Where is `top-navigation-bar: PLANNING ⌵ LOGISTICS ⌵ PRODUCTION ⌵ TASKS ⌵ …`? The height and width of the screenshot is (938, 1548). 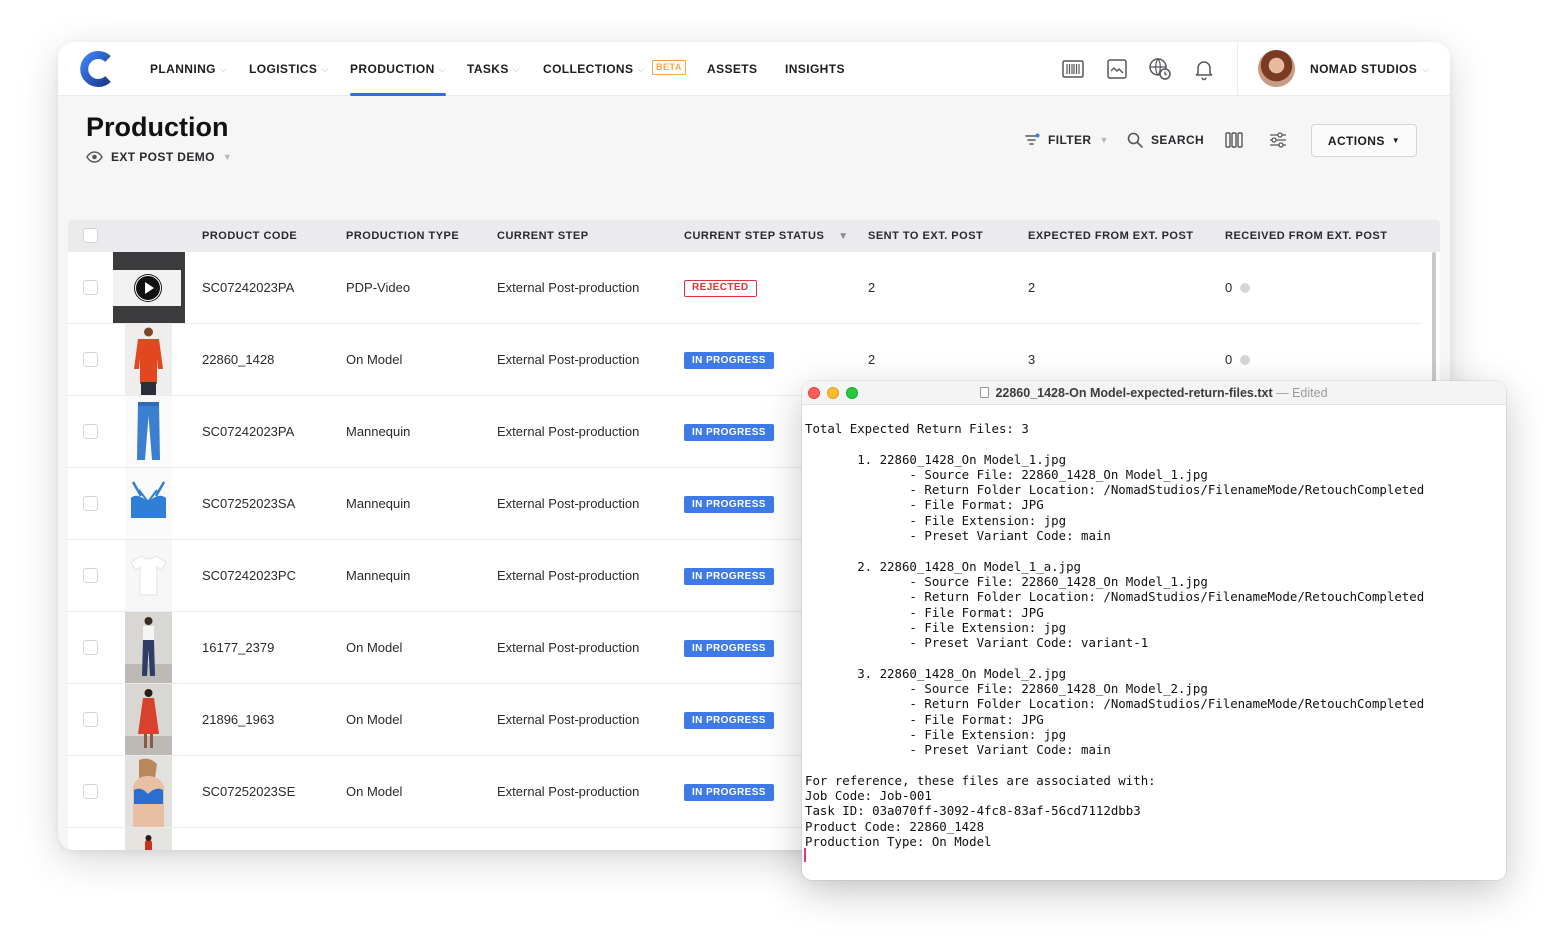
top-navigation-bar: PLANNING ⌵ LOGISTICS ⌵ PRODUCTION ⌵ TASKS ⌵ … is located at coordinates (754, 69).